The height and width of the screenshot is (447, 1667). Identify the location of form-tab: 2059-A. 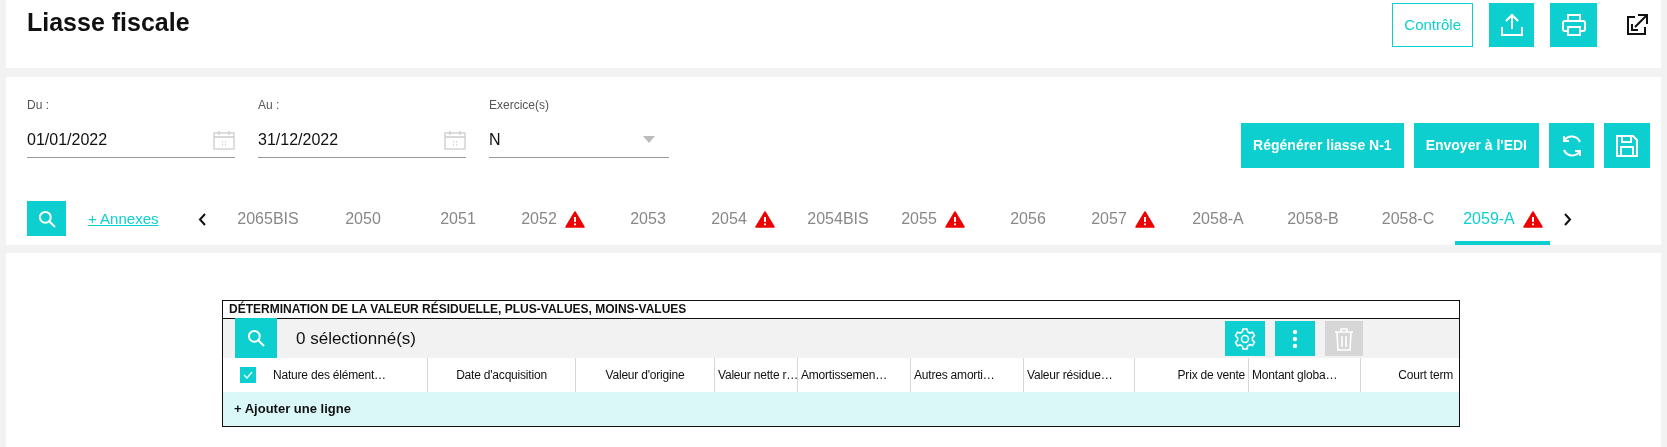
(1503, 223).